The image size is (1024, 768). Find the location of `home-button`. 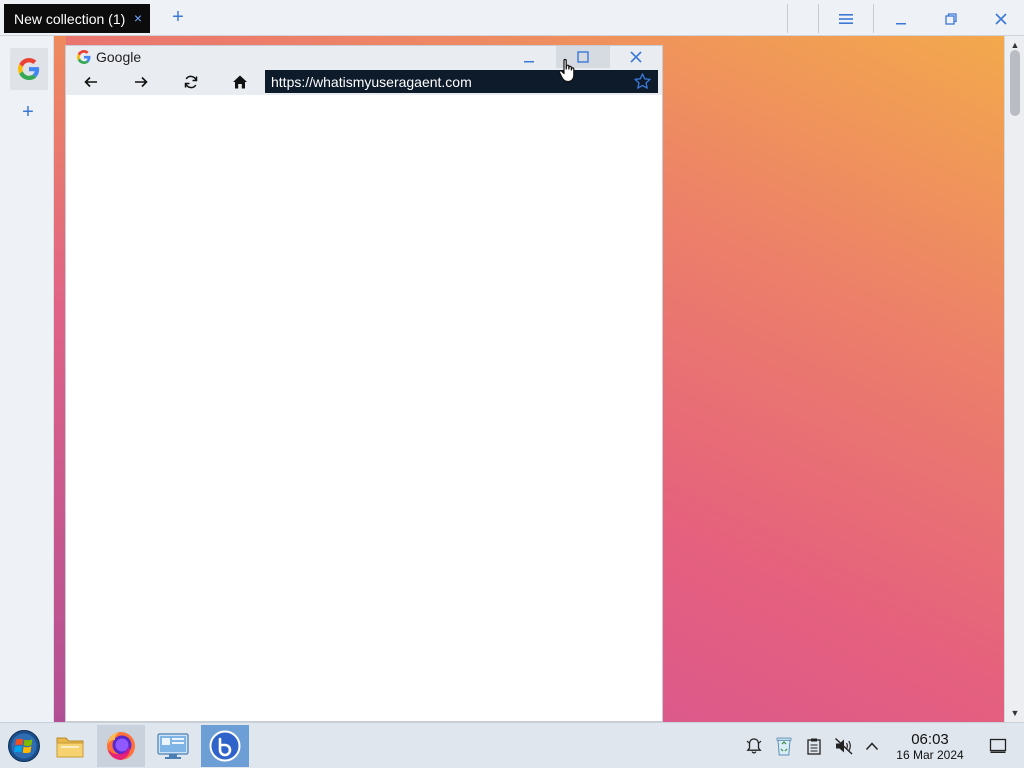

home-button is located at coordinates (240, 82).